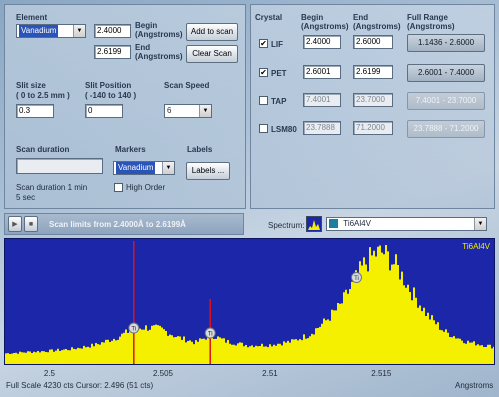 The width and height of the screenshot is (499, 397). I want to click on stop-icon: ■, so click(31, 224).